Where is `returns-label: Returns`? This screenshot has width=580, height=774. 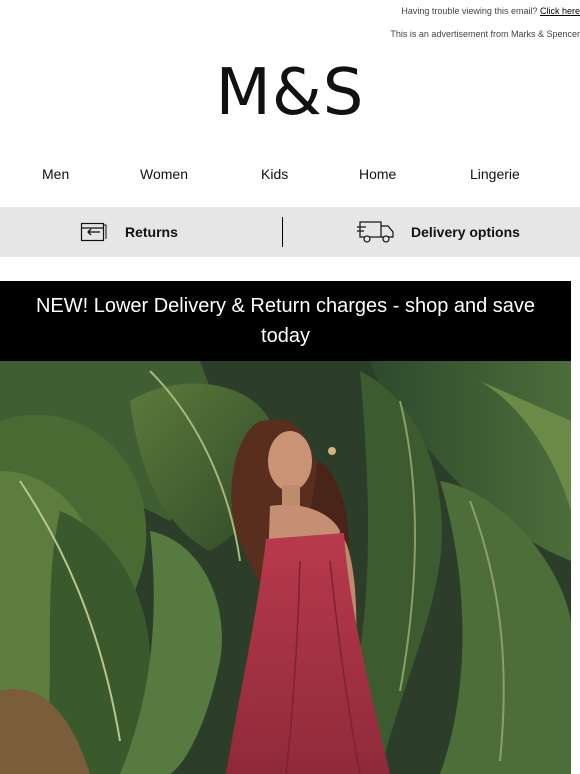 returns-label: Returns is located at coordinates (151, 232).